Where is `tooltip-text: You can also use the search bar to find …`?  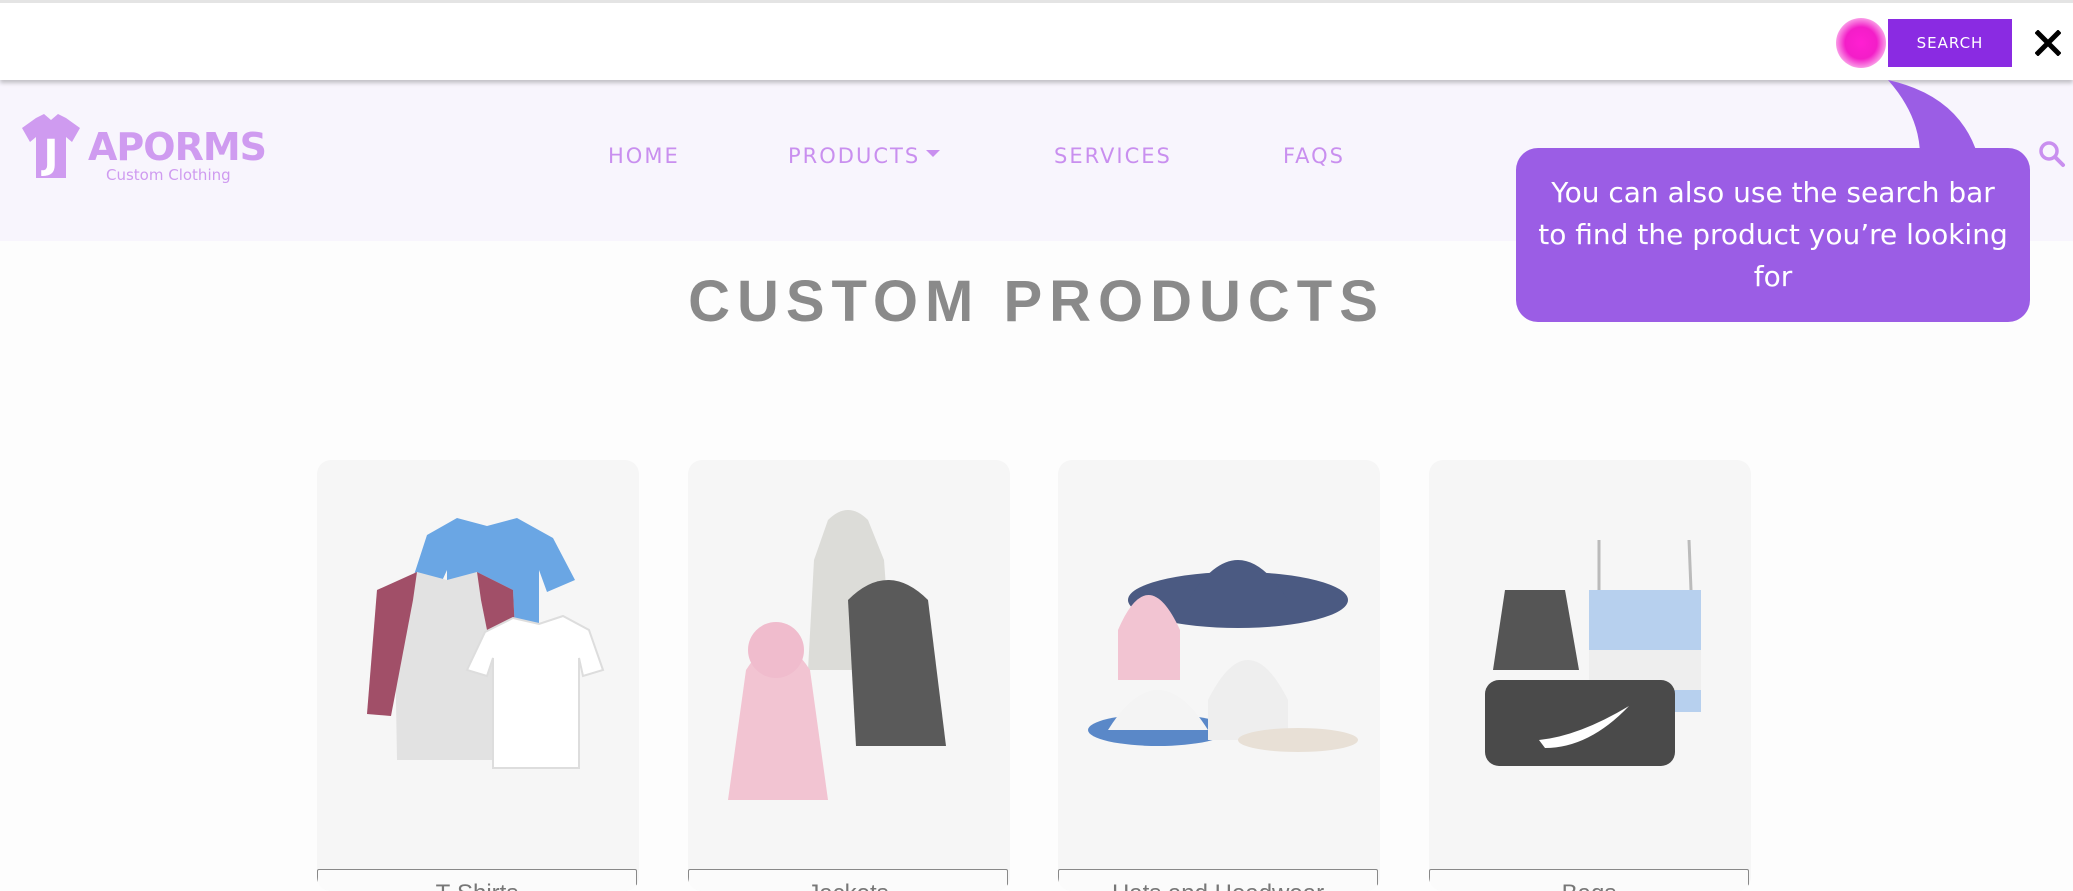
tooltip-text: You can also use the search bar to find … is located at coordinates (1773, 234).